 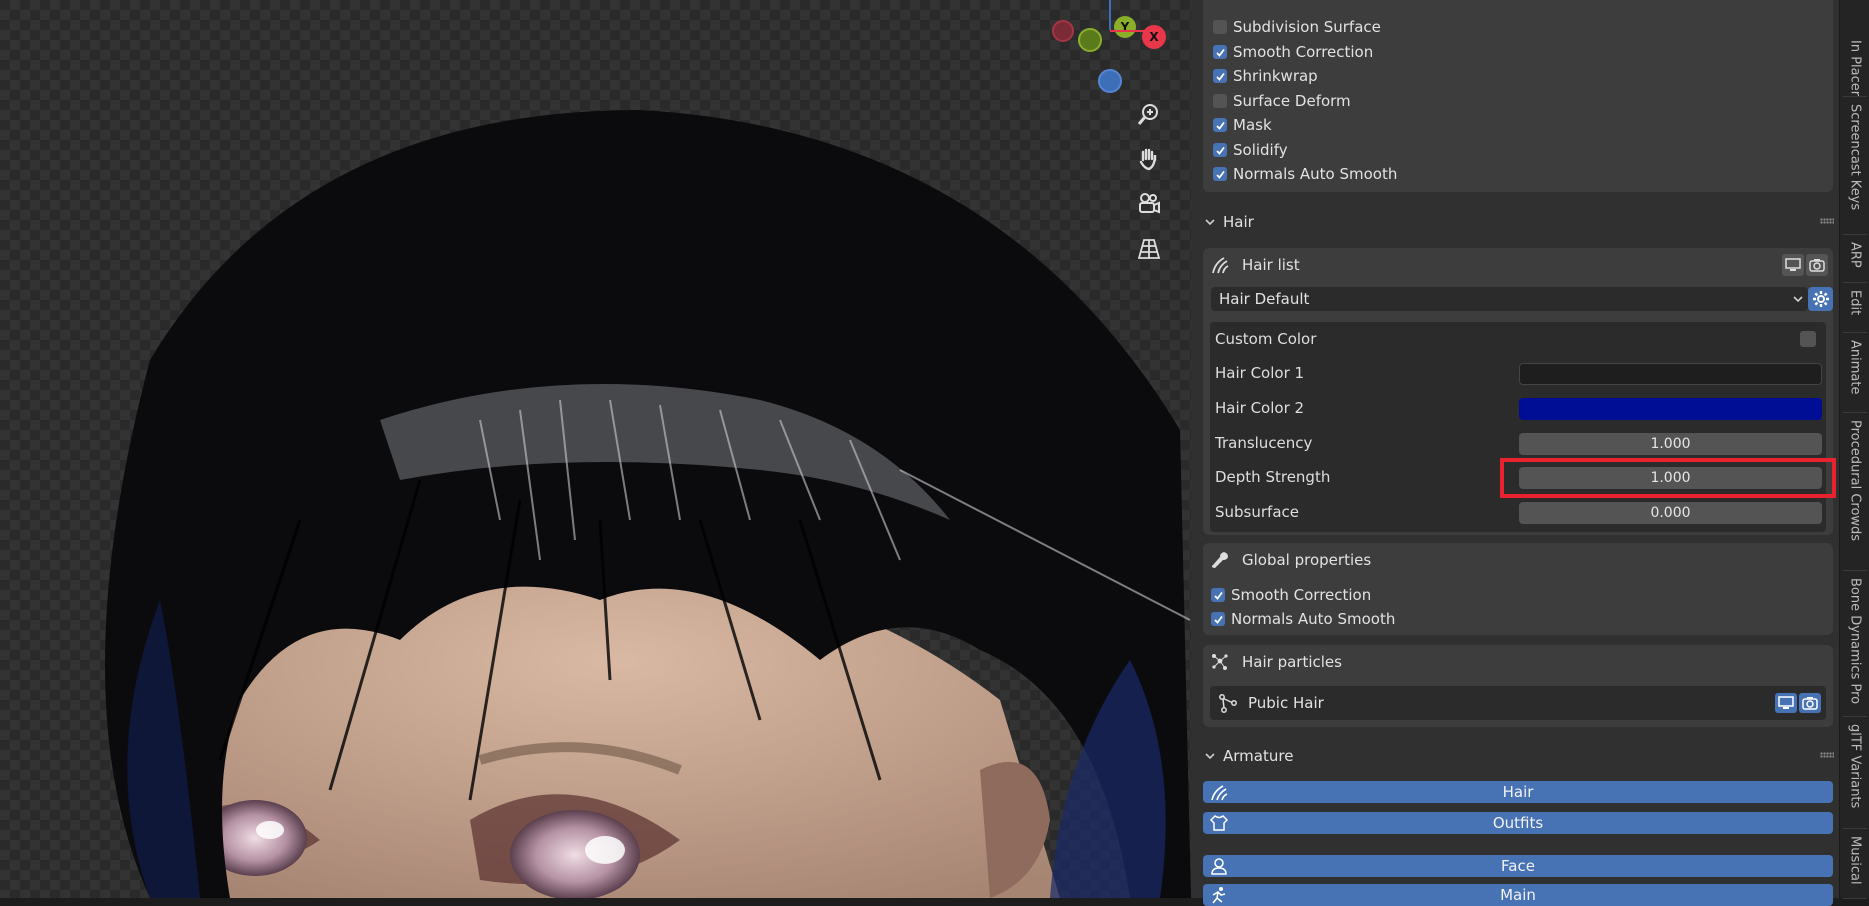 I want to click on dropdown-value: Hair Default, so click(x=1264, y=299).